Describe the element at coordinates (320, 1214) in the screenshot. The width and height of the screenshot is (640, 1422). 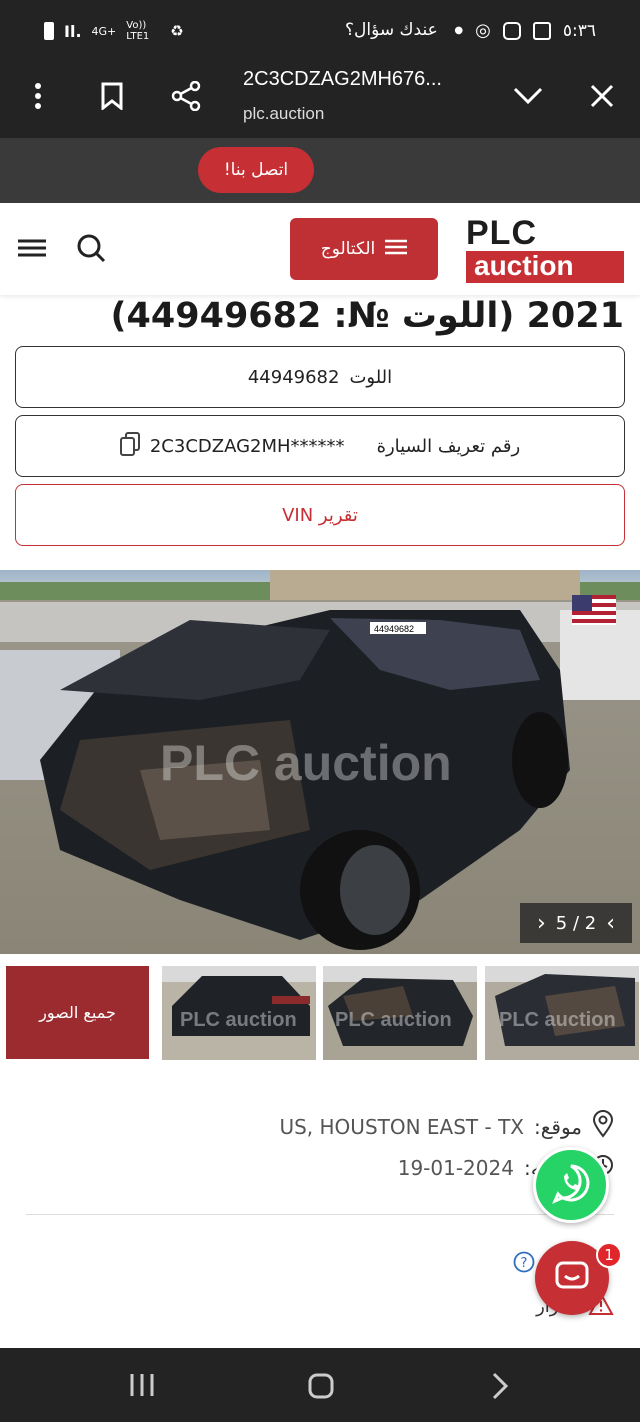
I see `section-divider` at that location.